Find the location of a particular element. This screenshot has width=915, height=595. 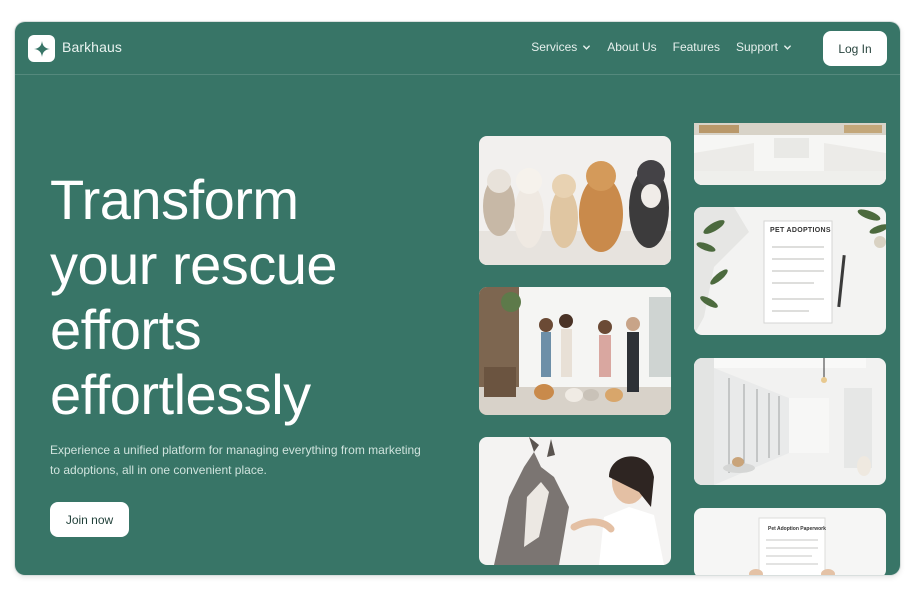

nav-item-services: Services is located at coordinates (561, 47).